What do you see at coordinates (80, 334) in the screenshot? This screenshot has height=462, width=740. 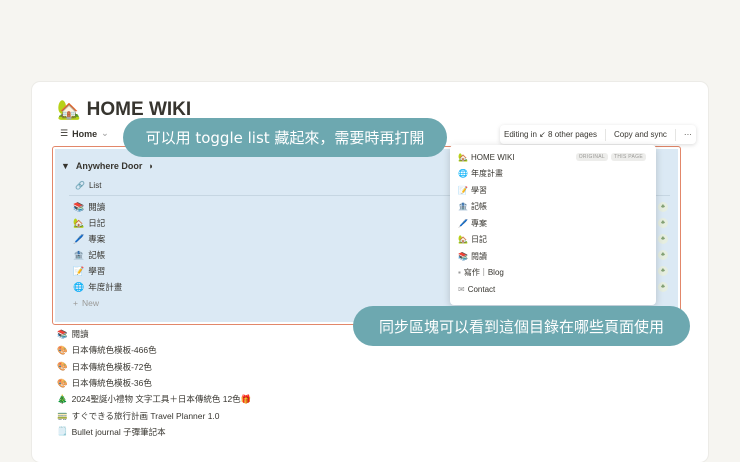 I see `page-link-label: 閱讀` at bounding box center [80, 334].